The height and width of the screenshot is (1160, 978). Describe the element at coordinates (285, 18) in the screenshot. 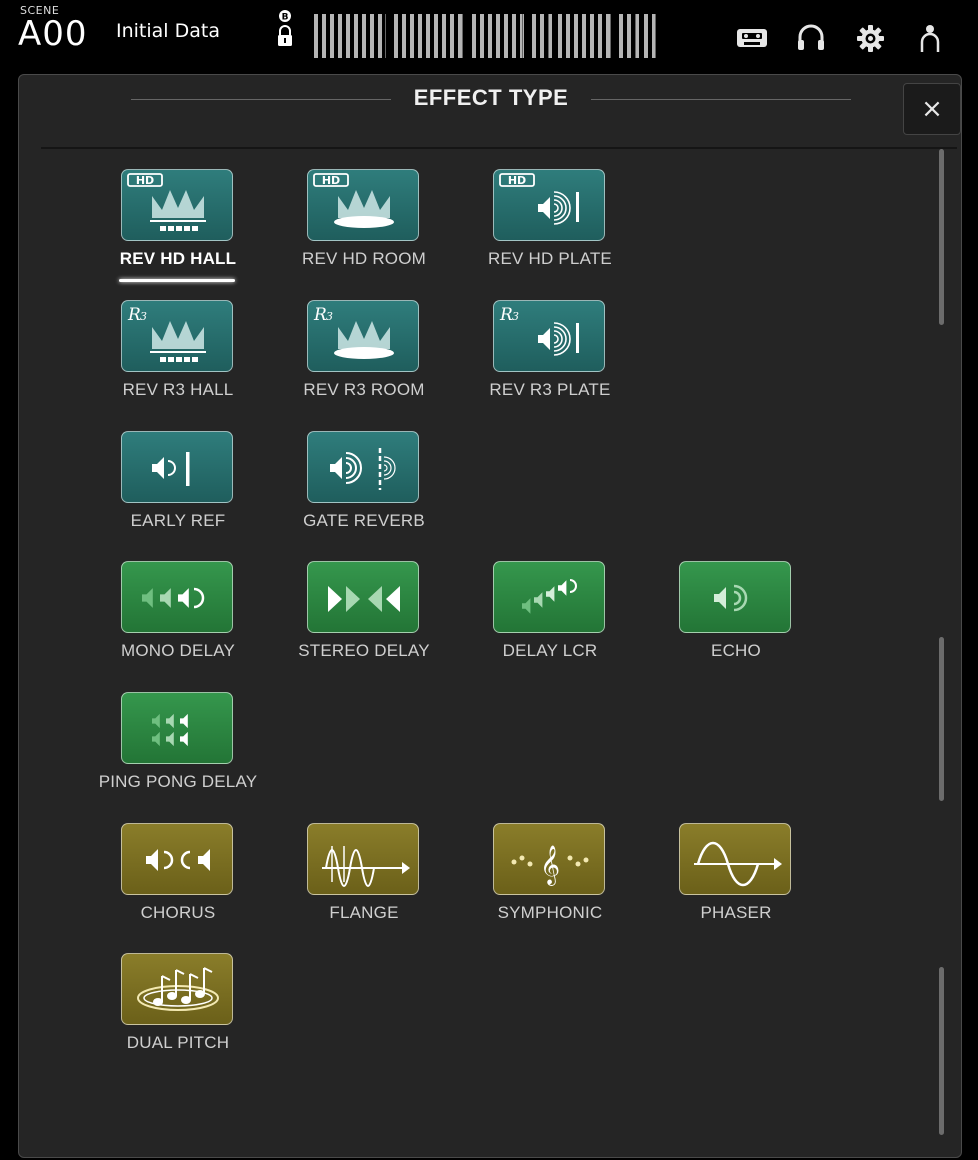

I see `svg-text: B` at that location.